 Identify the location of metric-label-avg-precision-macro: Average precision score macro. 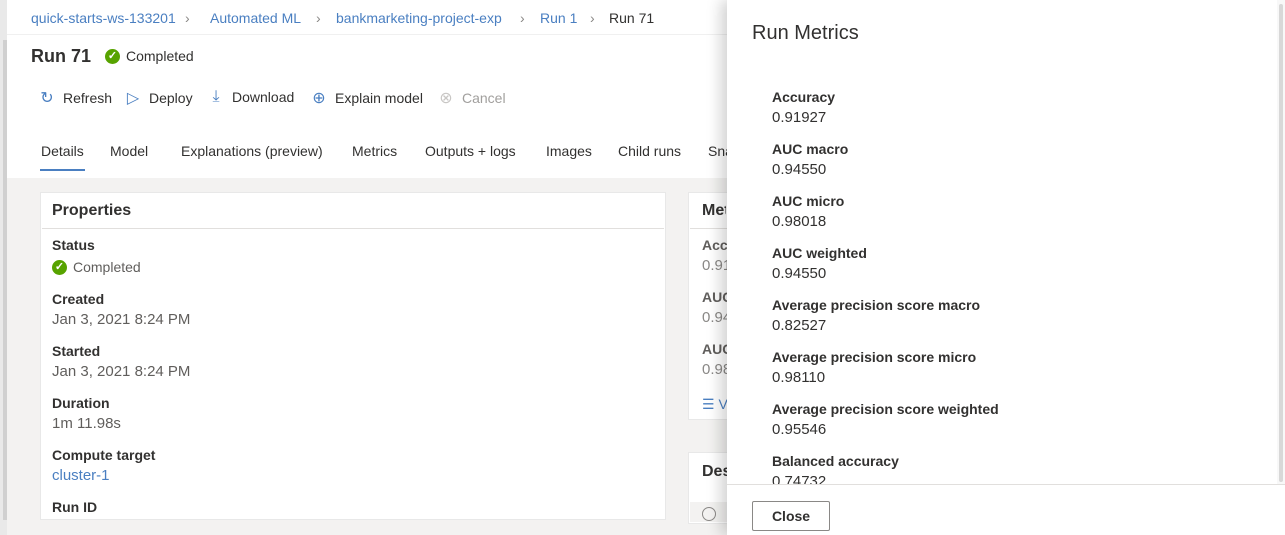
(876, 305).